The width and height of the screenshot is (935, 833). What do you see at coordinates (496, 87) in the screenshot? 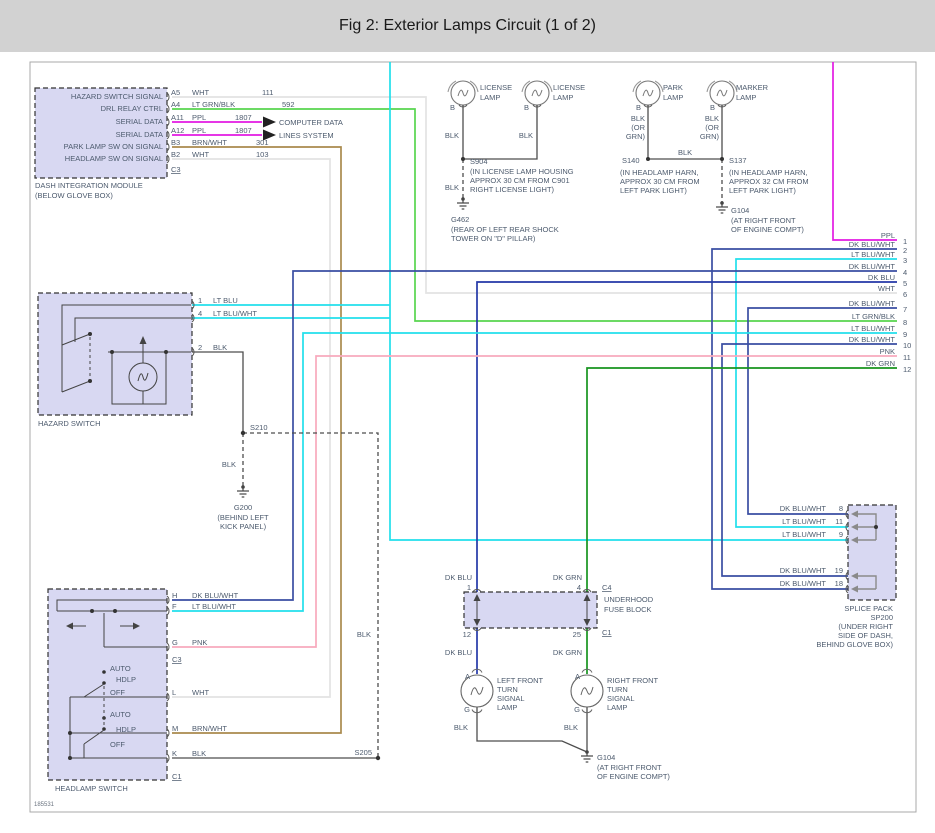
I see `license-lamp-1-name: LICENSE` at bounding box center [496, 87].